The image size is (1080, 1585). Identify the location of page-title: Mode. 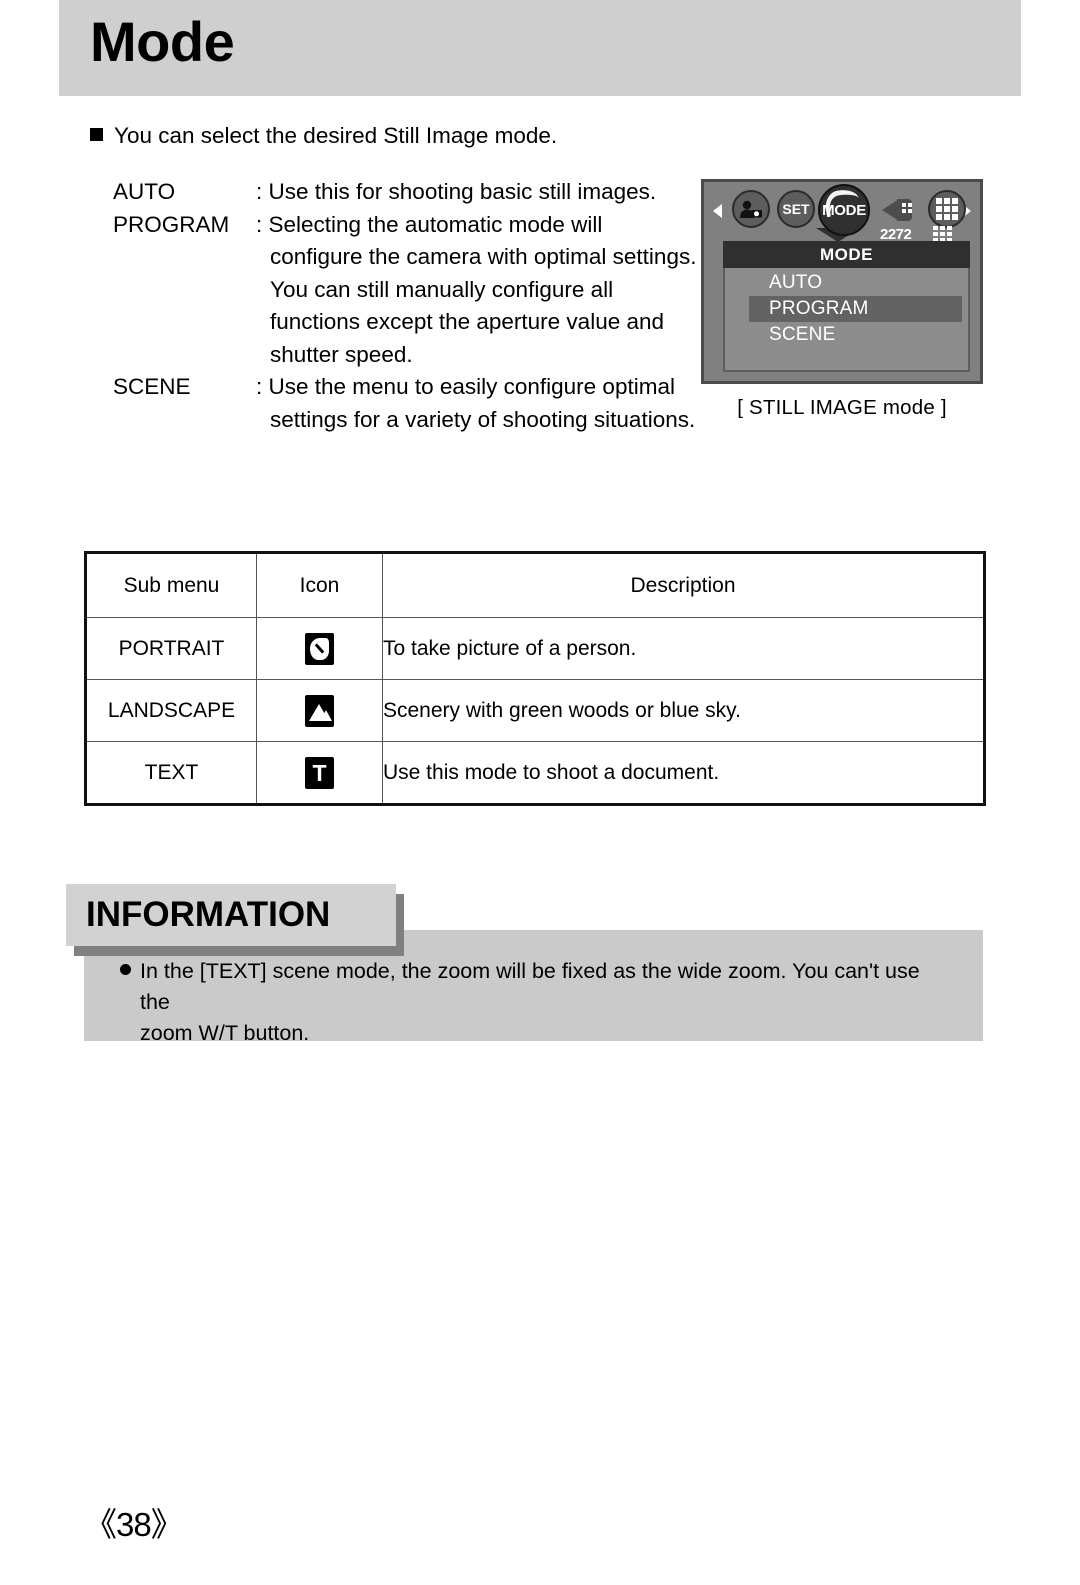
(162, 41).